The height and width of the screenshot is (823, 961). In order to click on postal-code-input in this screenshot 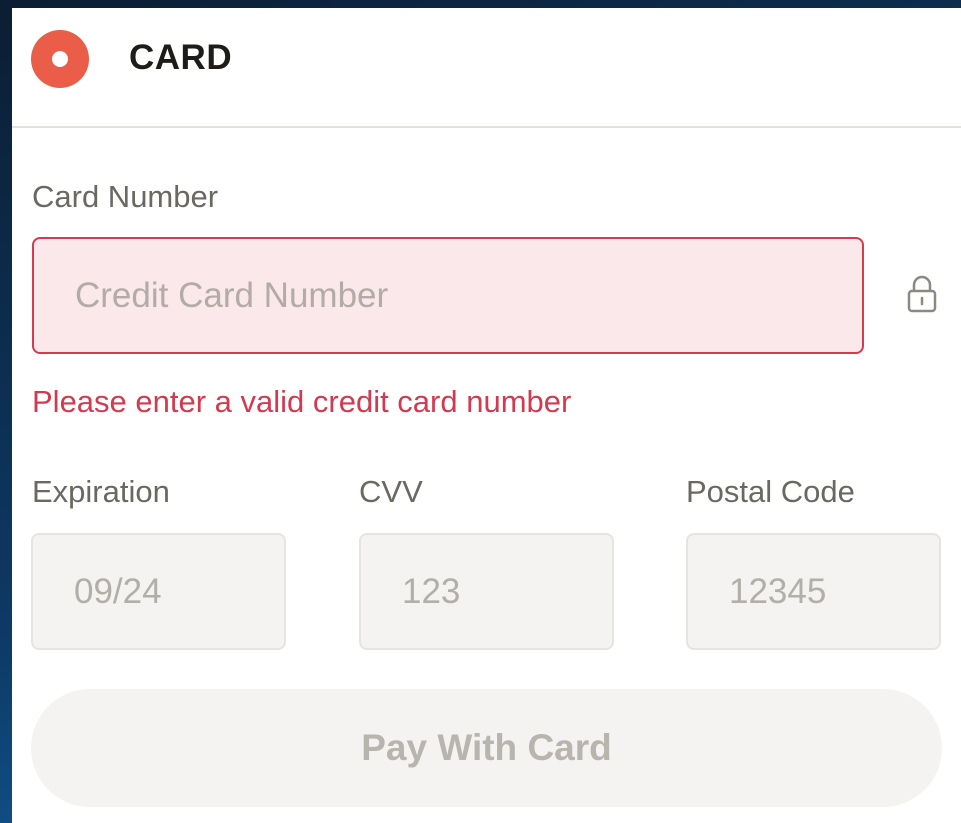, I will do `click(813, 591)`.